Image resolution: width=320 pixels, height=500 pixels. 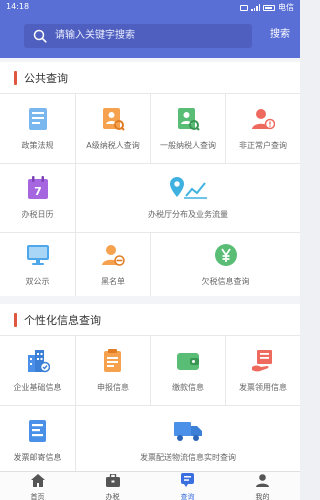 I want to click on grid-item-label: 发票配送物流信息实时查询, so click(x=188, y=457).